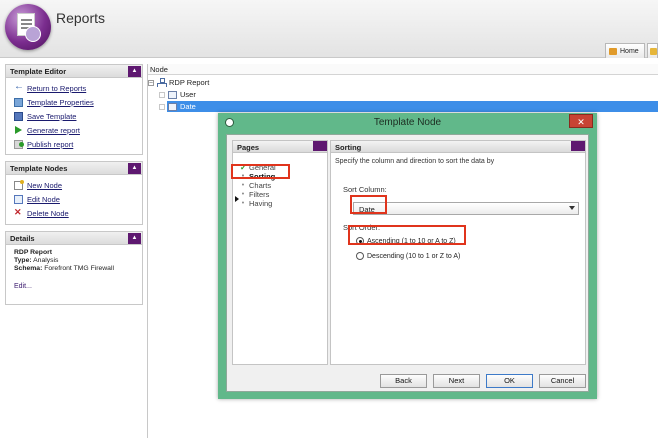 The image size is (658, 438). I want to click on back-arrow-icon, so click(19, 87).